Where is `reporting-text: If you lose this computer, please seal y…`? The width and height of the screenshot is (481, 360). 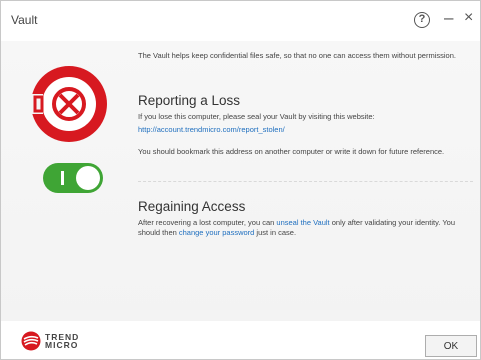
reporting-text: If you lose this computer, please seal y… is located at coordinates (256, 116).